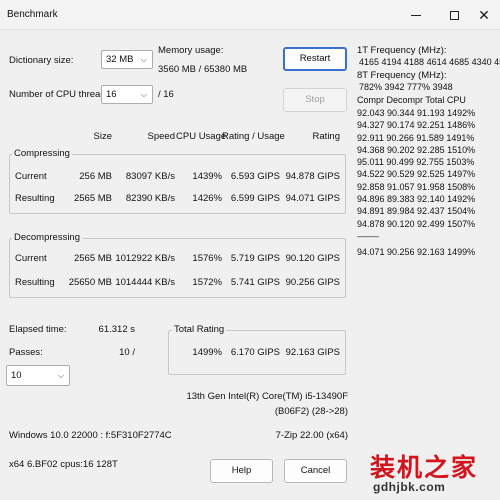  Describe the element at coordinates (484, 15) in the screenshot. I see `close-icon: ✕` at that location.